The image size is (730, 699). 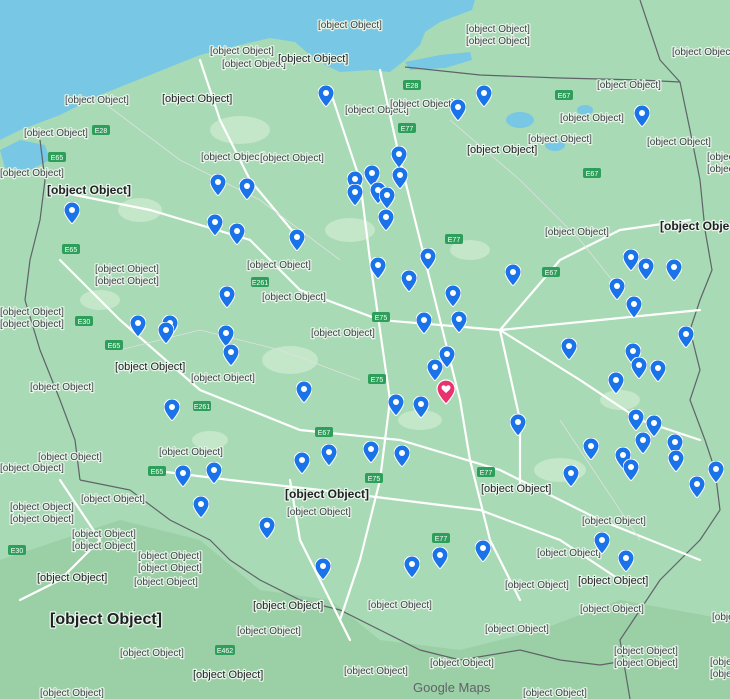 I want to click on lake, so click(x=520, y=120).